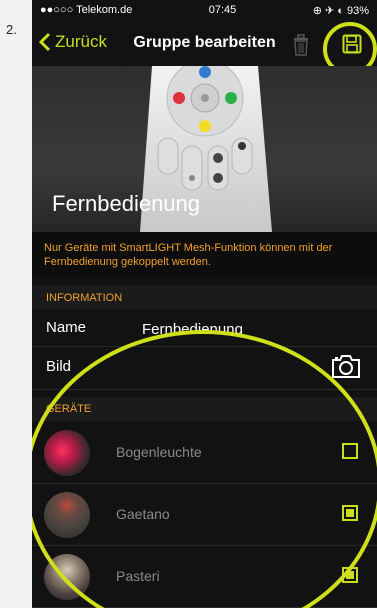 Image resolution: width=377 pixels, height=608 pixels. What do you see at coordinates (301, 45) in the screenshot?
I see `trash-icon` at bounding box center [301, 45].